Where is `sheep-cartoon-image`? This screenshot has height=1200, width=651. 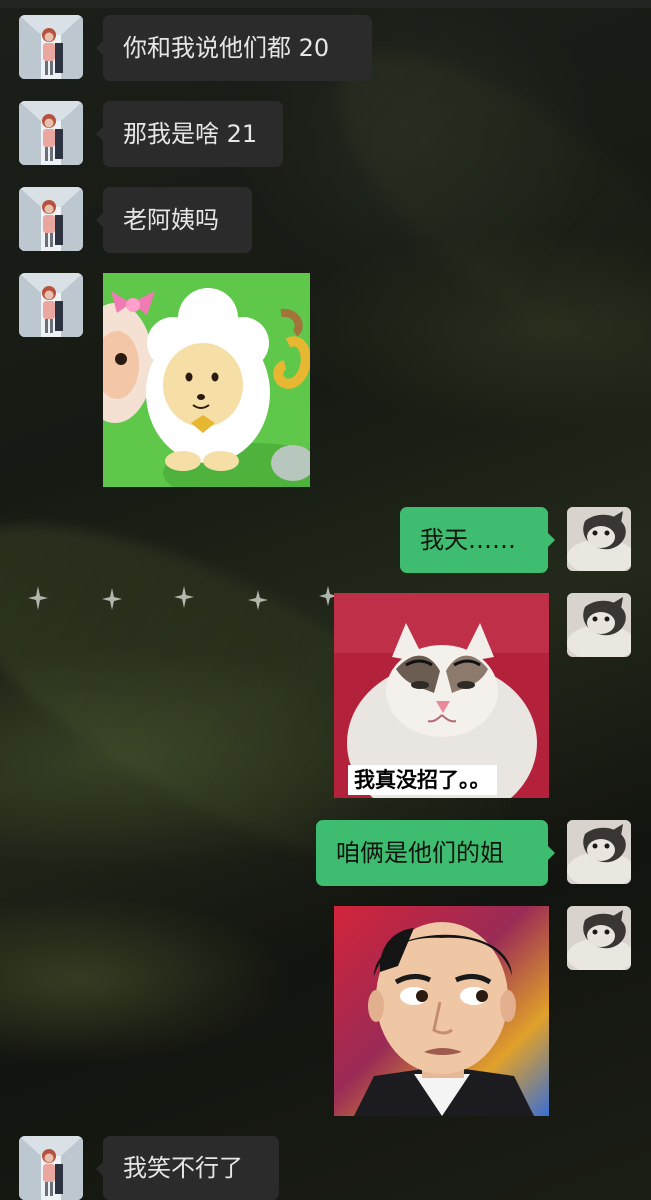
sheep-cartoon-image is located at coordinates (206, 380).